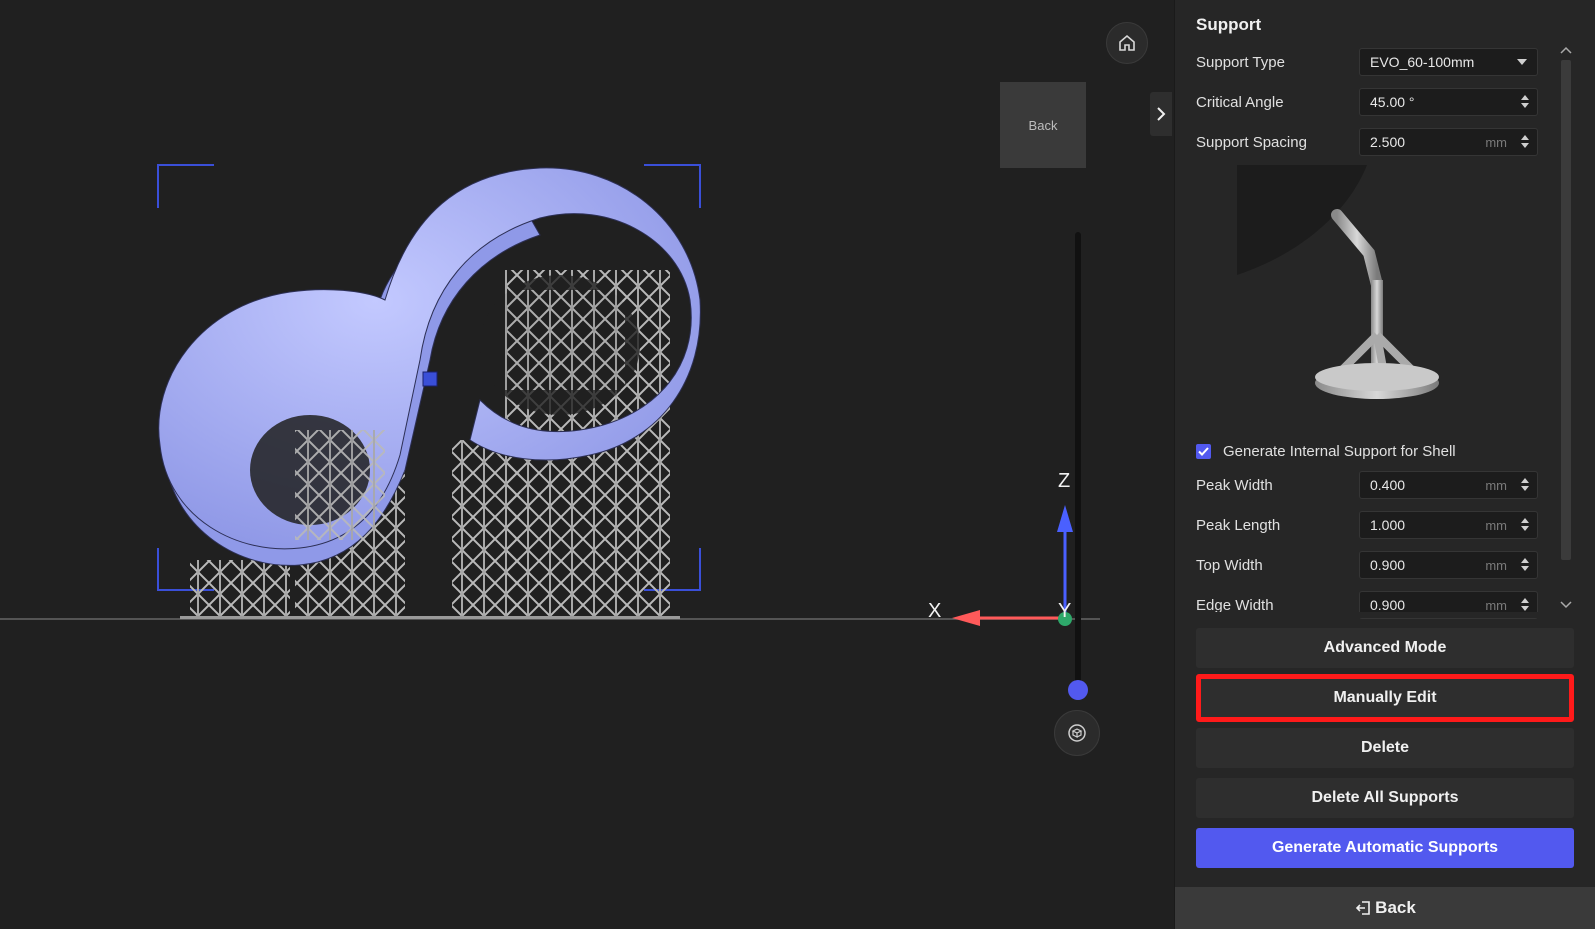 The image size is (1595, 929). I want to click on panel-title: Support, so click(1229, 24).